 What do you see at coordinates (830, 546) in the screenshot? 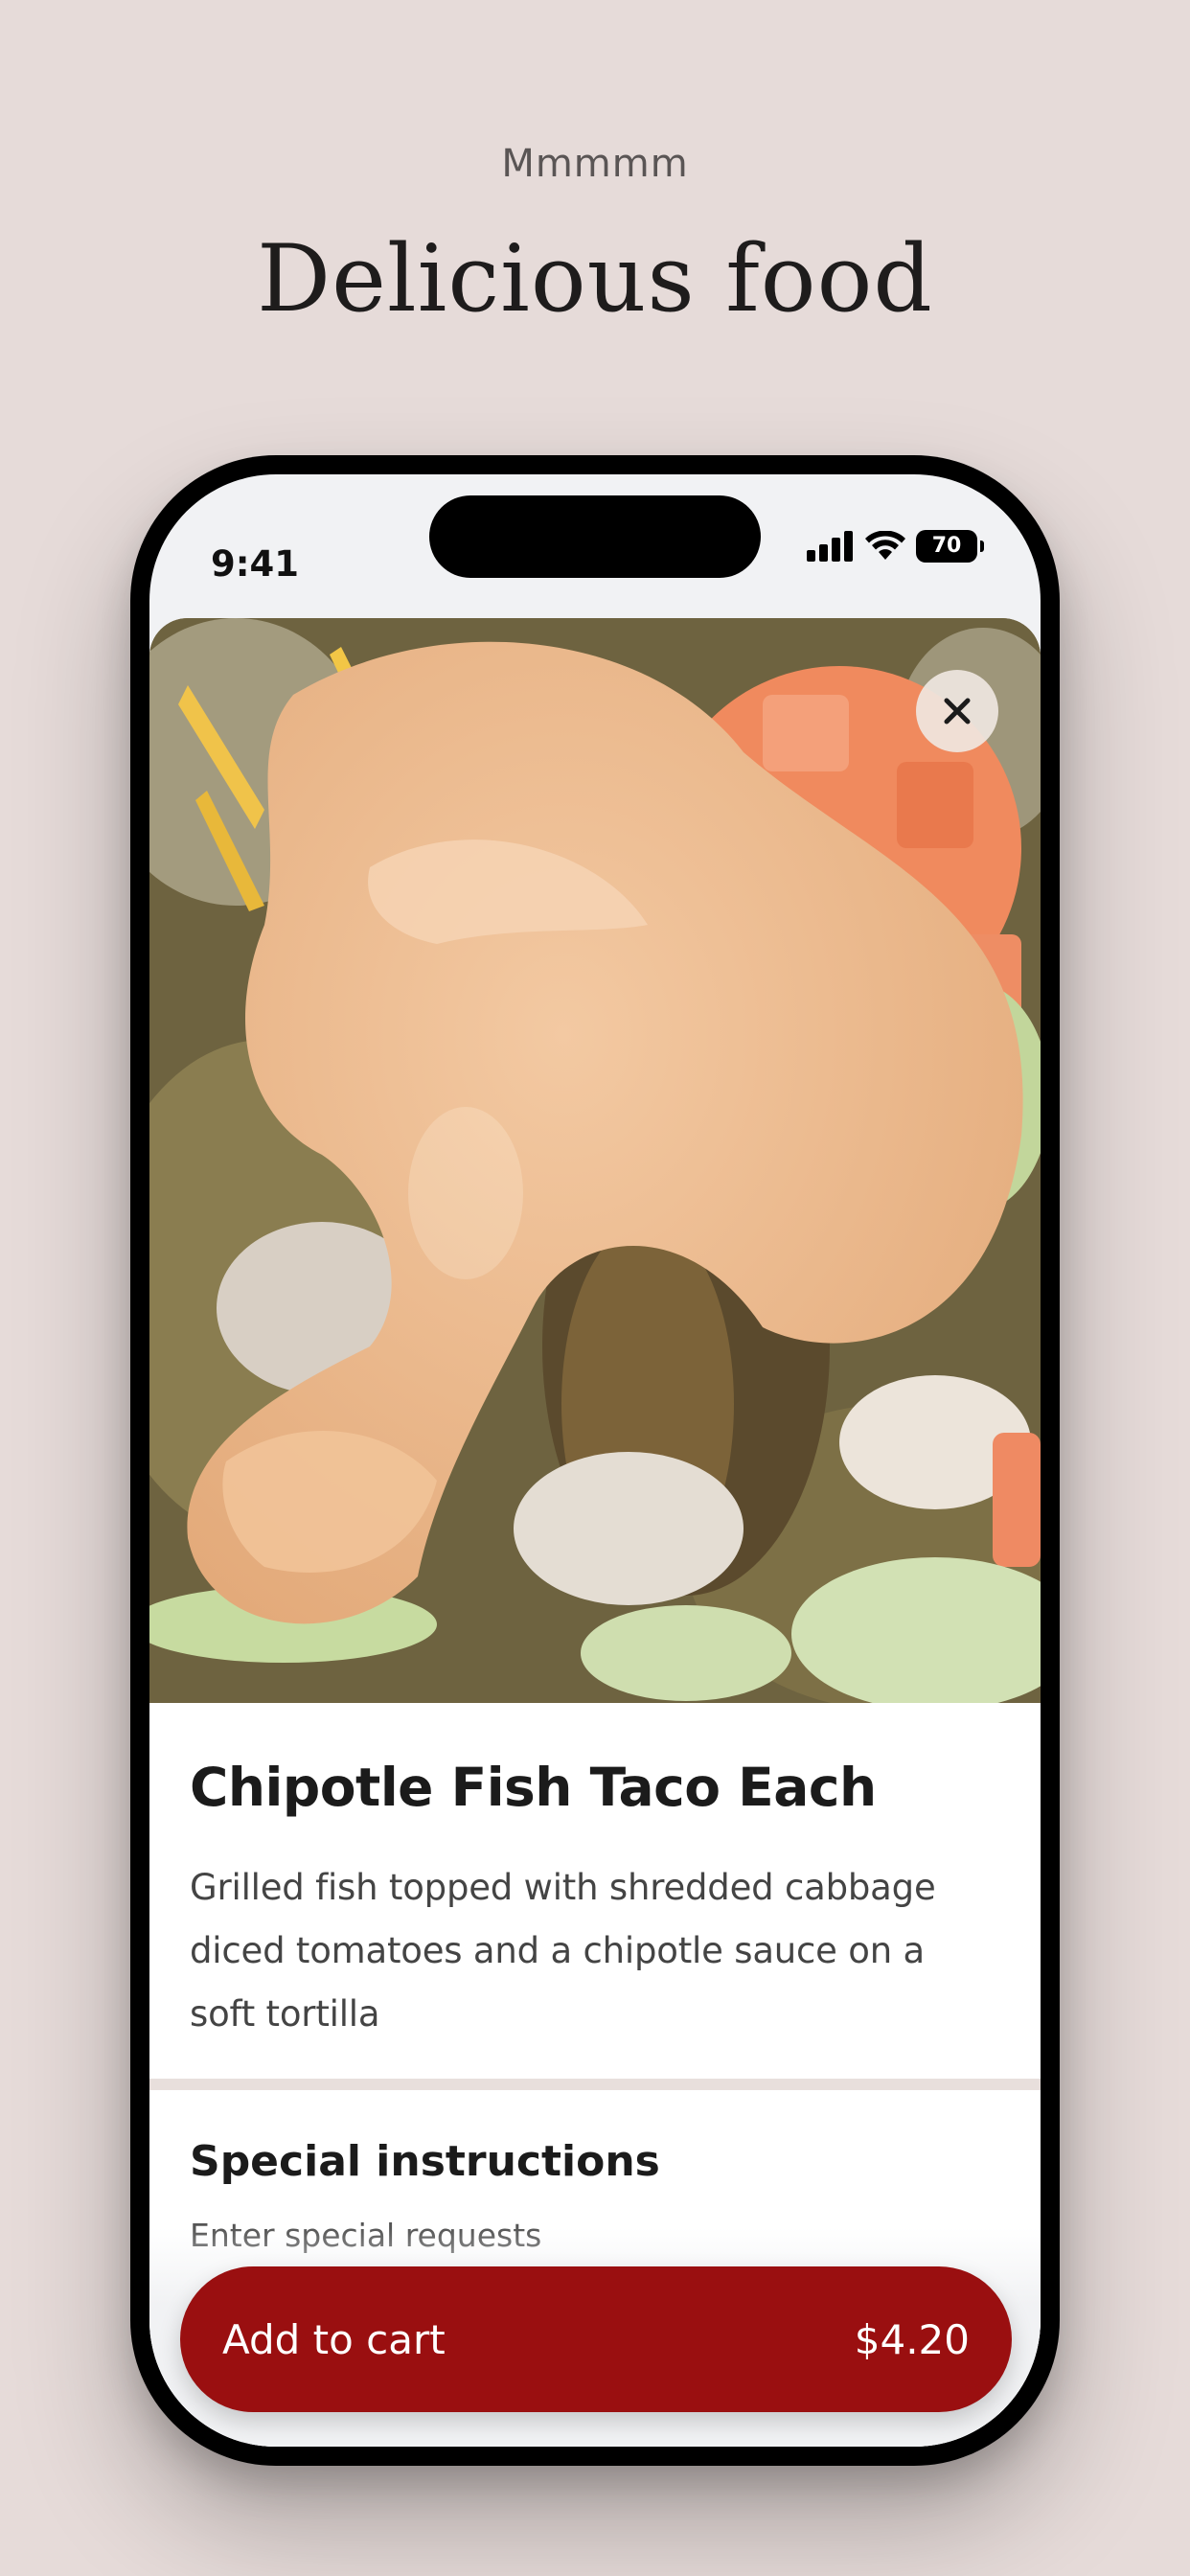
I see `cellular-signal-icon` at bounding box center [830, 546].